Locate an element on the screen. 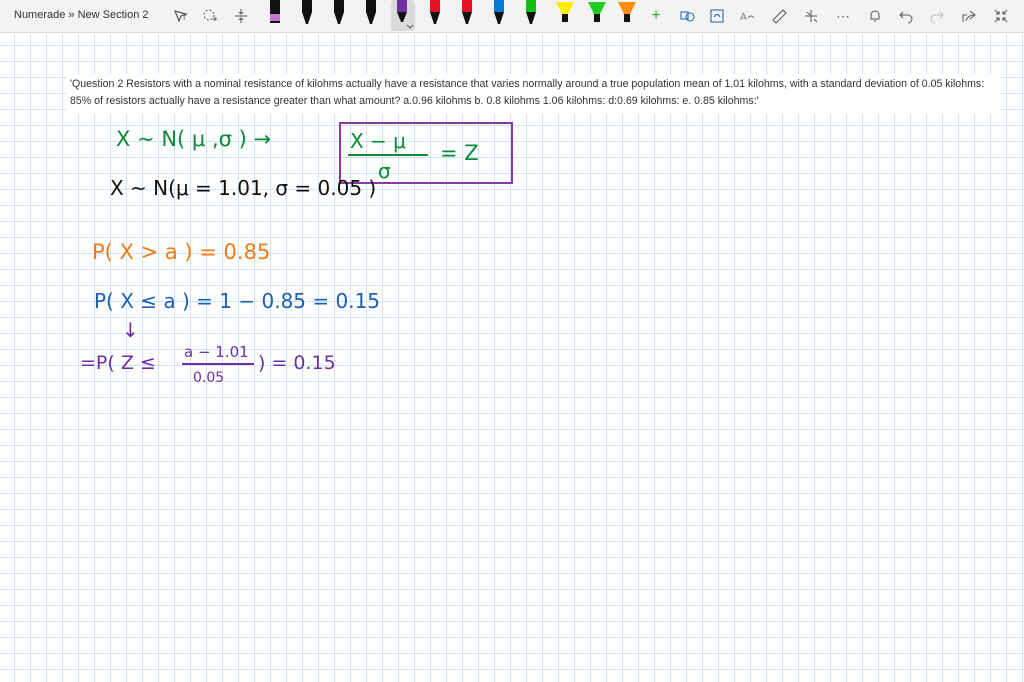 The image size is (1024, 682). ink-line2: X ~ N(μ = 1.01, σ = 0.05 ) is located at coordinates (243, 188).